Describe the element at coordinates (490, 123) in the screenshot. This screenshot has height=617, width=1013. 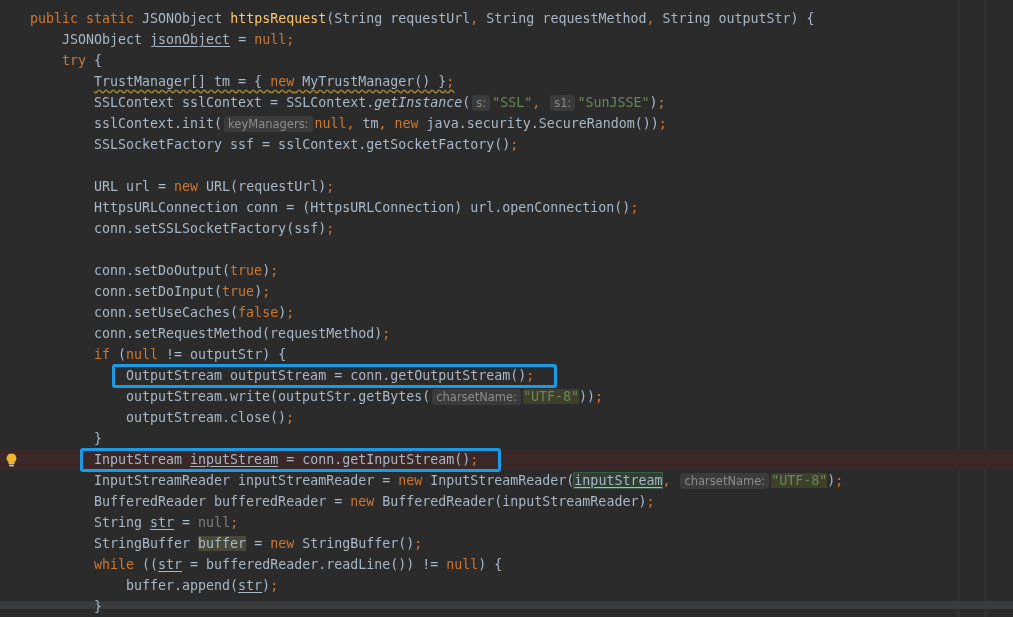
I see `code-text: null, tm, new java.security.SecureRandom());` at that location.